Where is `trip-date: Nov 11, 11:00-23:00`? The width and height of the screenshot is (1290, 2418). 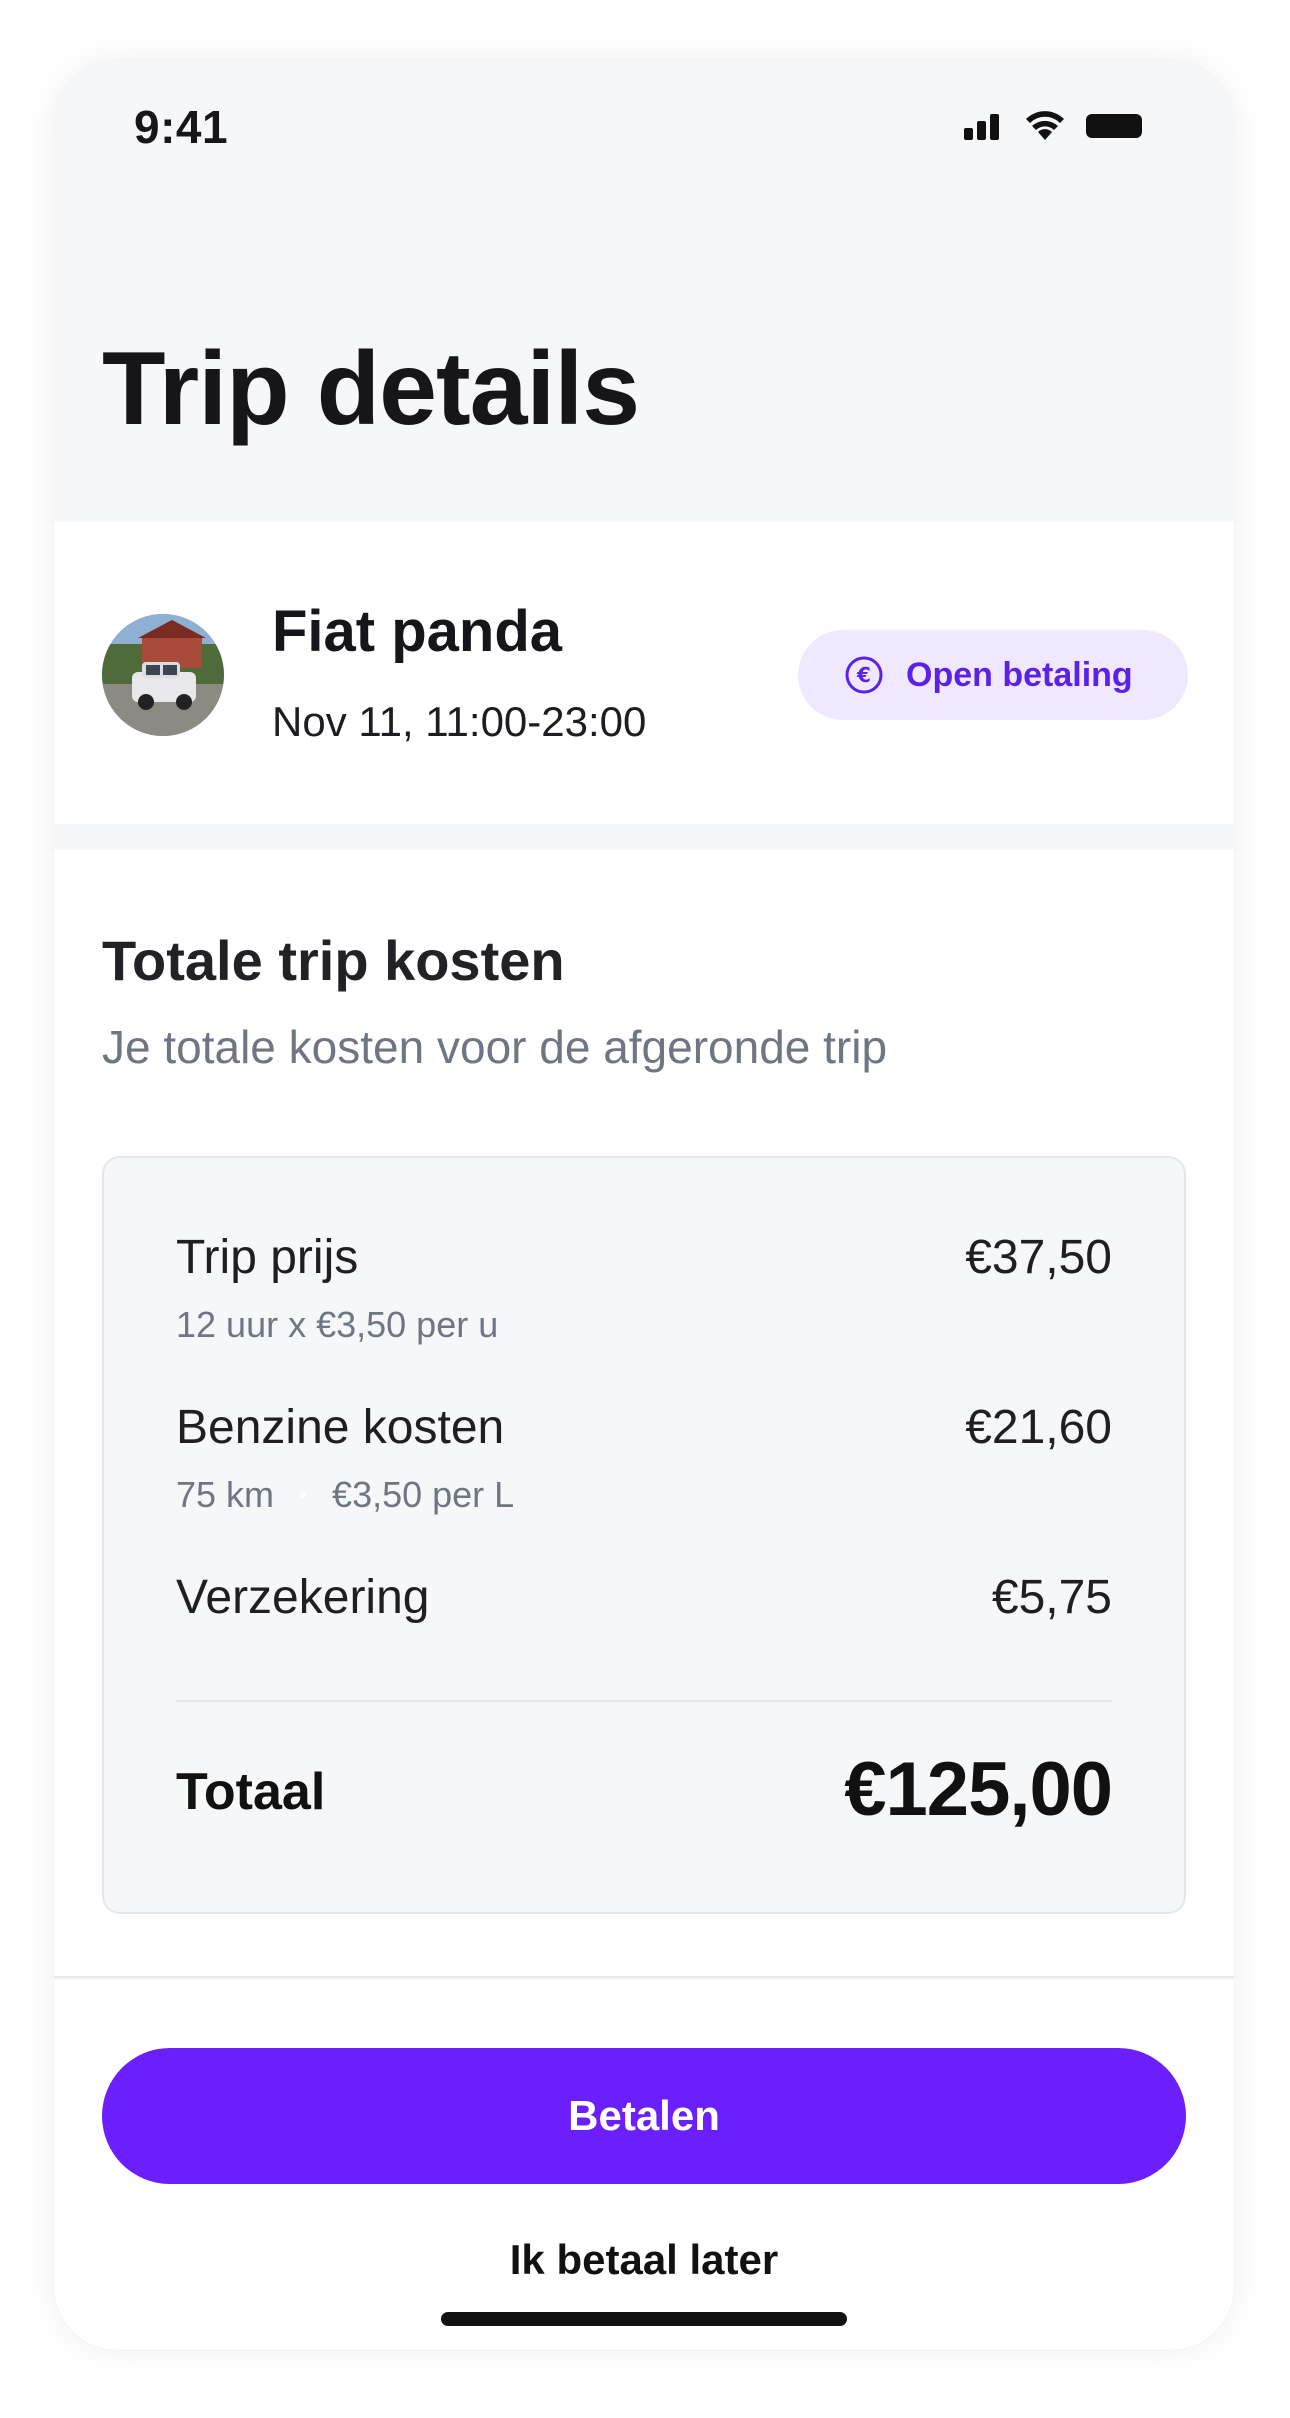 trip-date: Nov 11, 11:00-23:00 is located at coordinates (459, 721).